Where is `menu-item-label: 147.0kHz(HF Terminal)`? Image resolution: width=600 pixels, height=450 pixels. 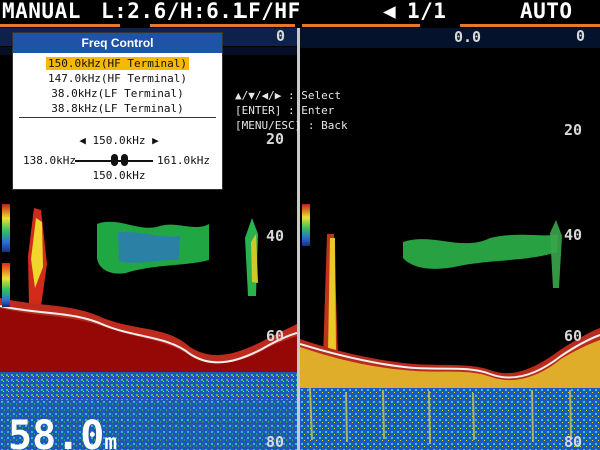 menu-item-label: 147.0kHz(HF Terminal) is located at coordinates (117, 78).